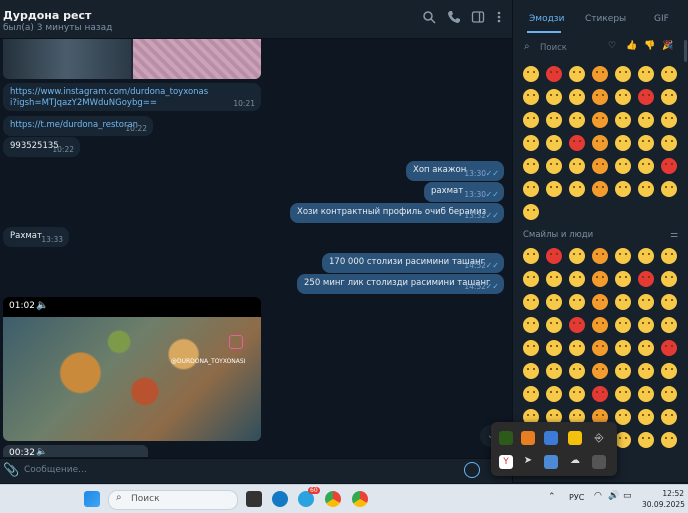 The image size is (688, 513). I want to click on settings-icon: ⚌, so click(674, 235).